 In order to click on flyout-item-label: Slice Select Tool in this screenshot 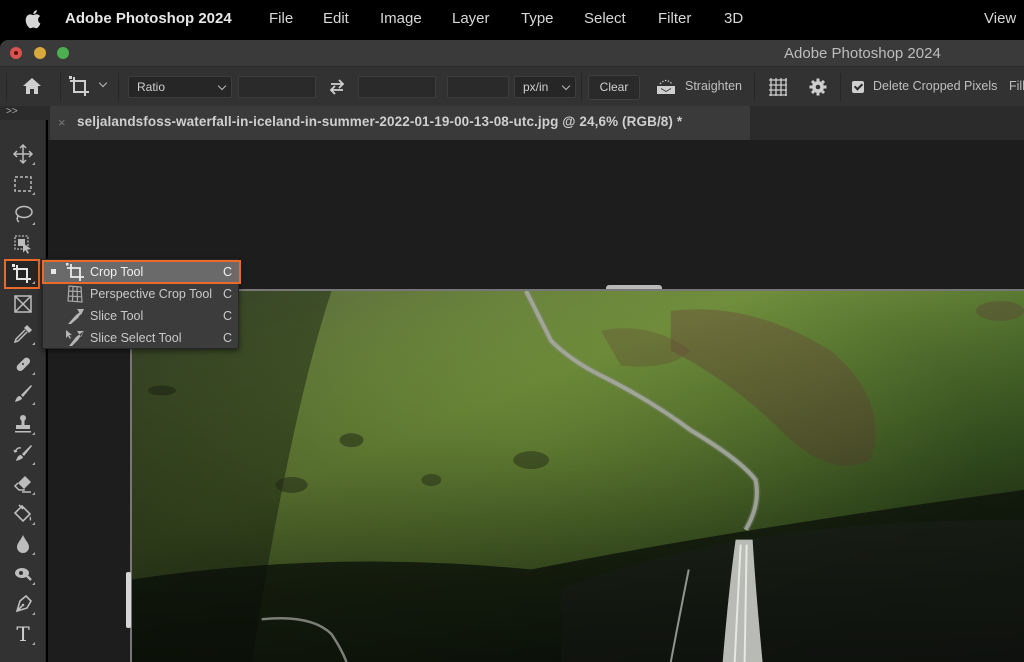, I will do `click(136, 338)`.